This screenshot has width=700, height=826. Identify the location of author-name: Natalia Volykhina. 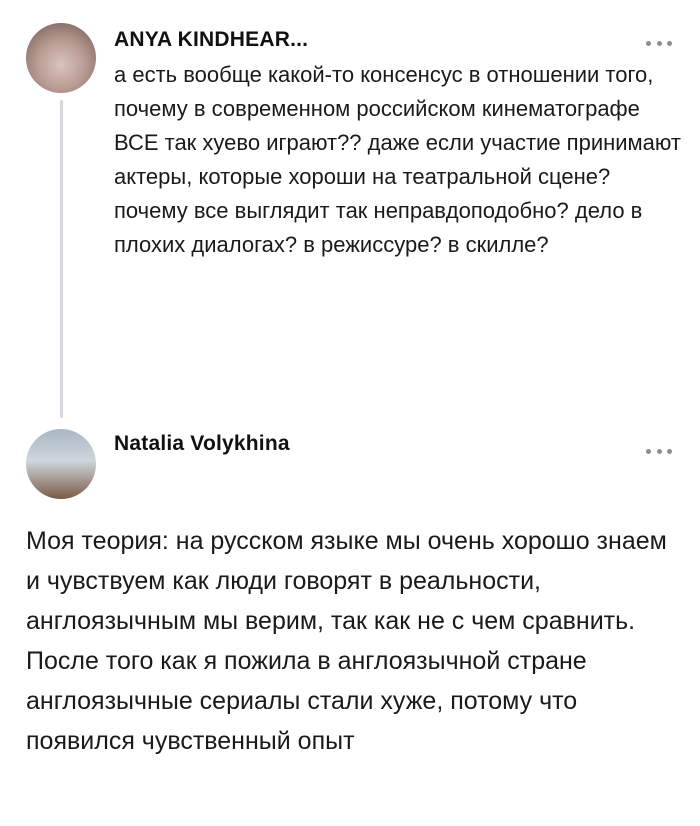
(202, 444).